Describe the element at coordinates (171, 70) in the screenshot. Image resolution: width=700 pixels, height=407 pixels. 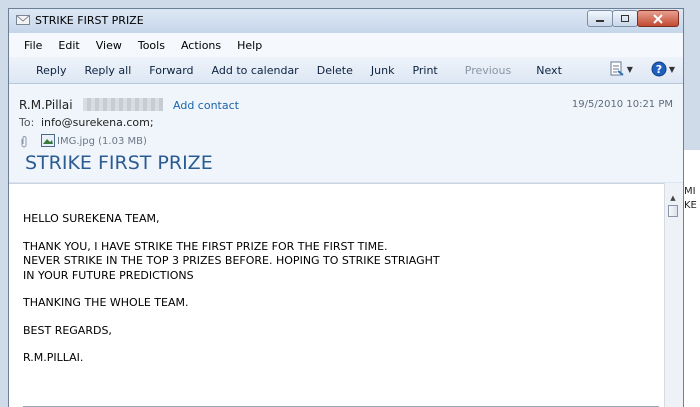
I see `forward-button: Forward` at that location.